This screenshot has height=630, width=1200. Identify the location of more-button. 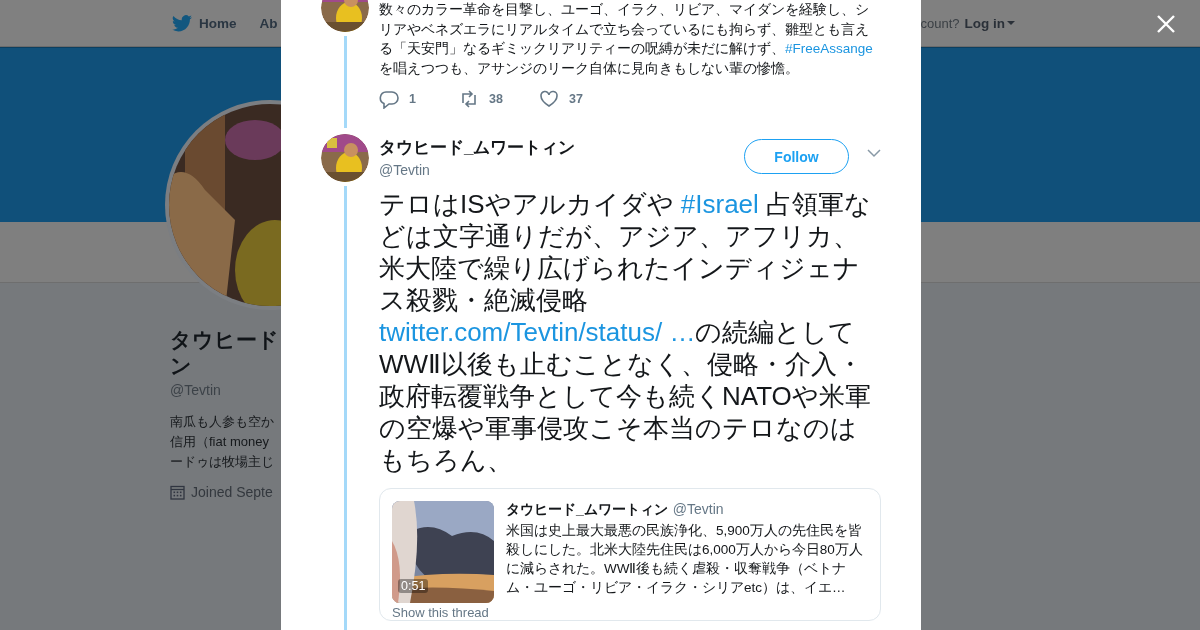
(874, 153).